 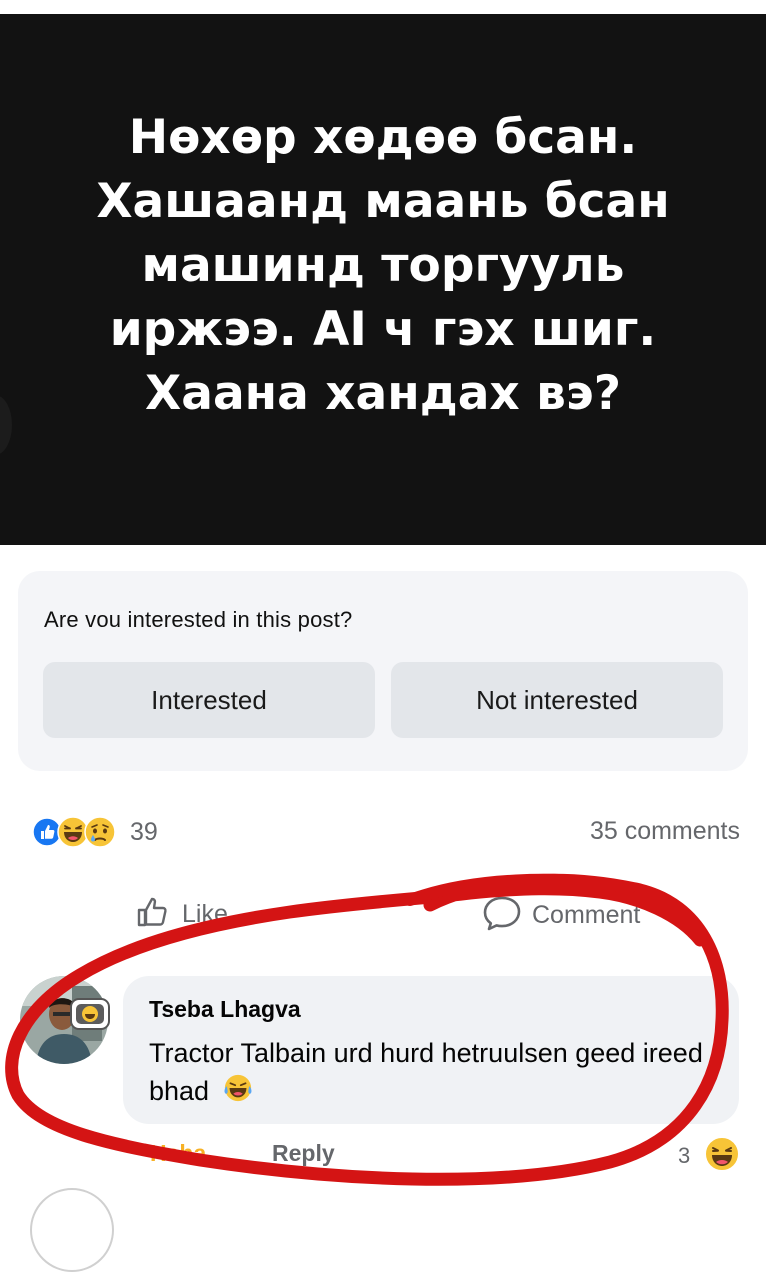 What do you see at coordinates (90, 1014) in the screenshot?
I see `grinning-badge-icon` at bounding box center [90, 1014].